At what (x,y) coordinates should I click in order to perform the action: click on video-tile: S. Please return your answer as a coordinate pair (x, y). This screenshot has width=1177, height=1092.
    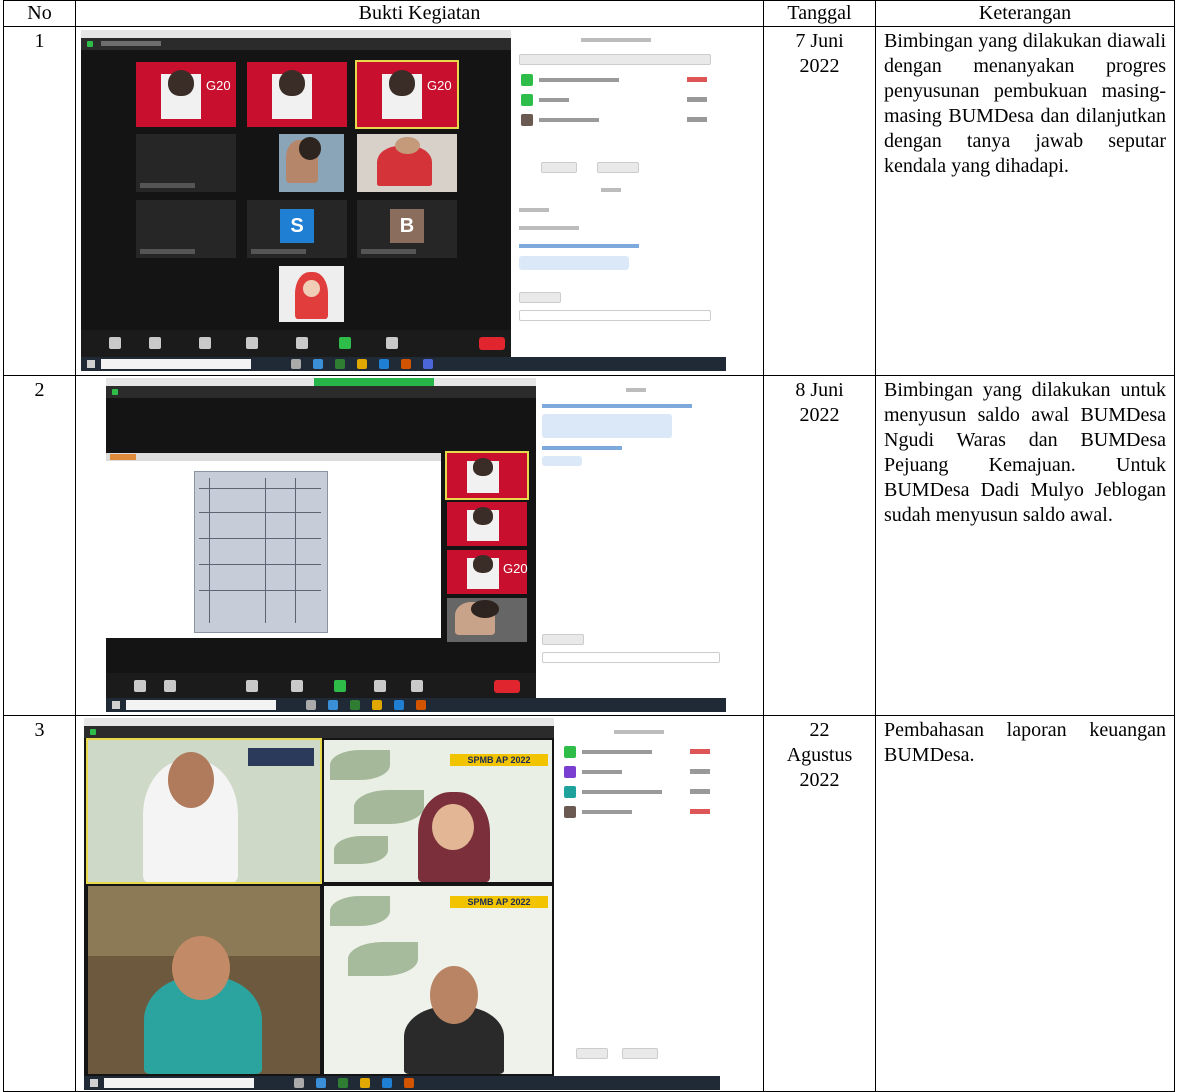
    Looking at the image, I should click on (297, 229).